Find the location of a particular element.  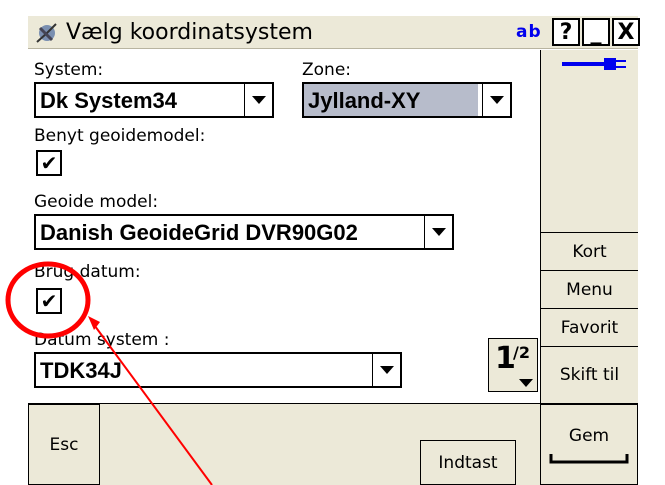

close-button: X is located at coordinates (626, 32).